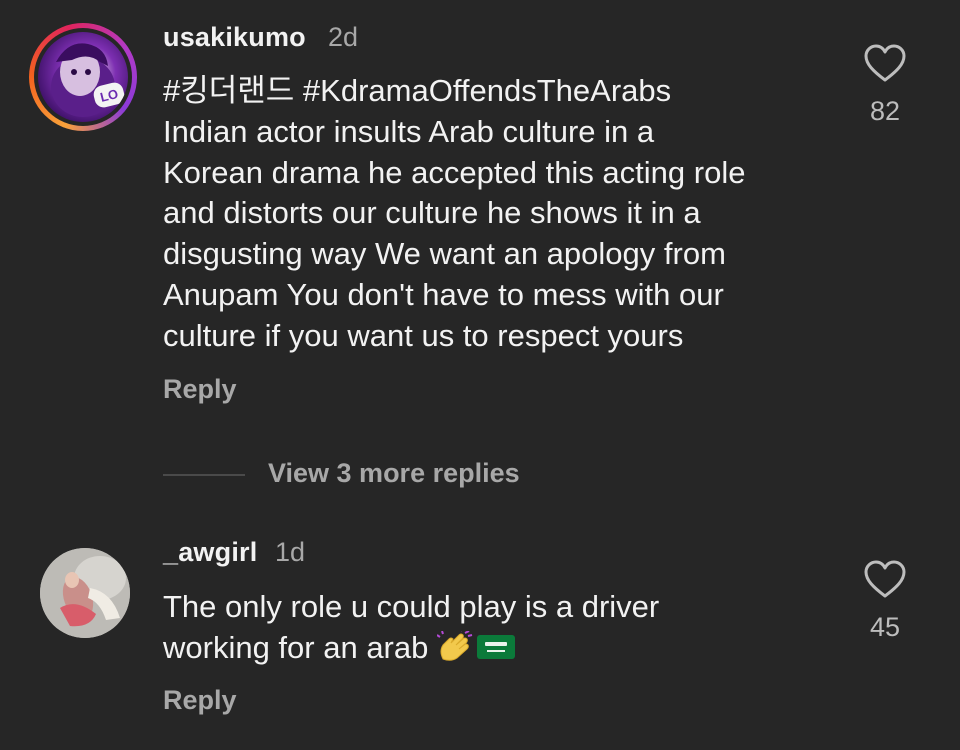  I want to click on comment-text-line: Indian actor insults Arab culture in a, so click(409, 131).